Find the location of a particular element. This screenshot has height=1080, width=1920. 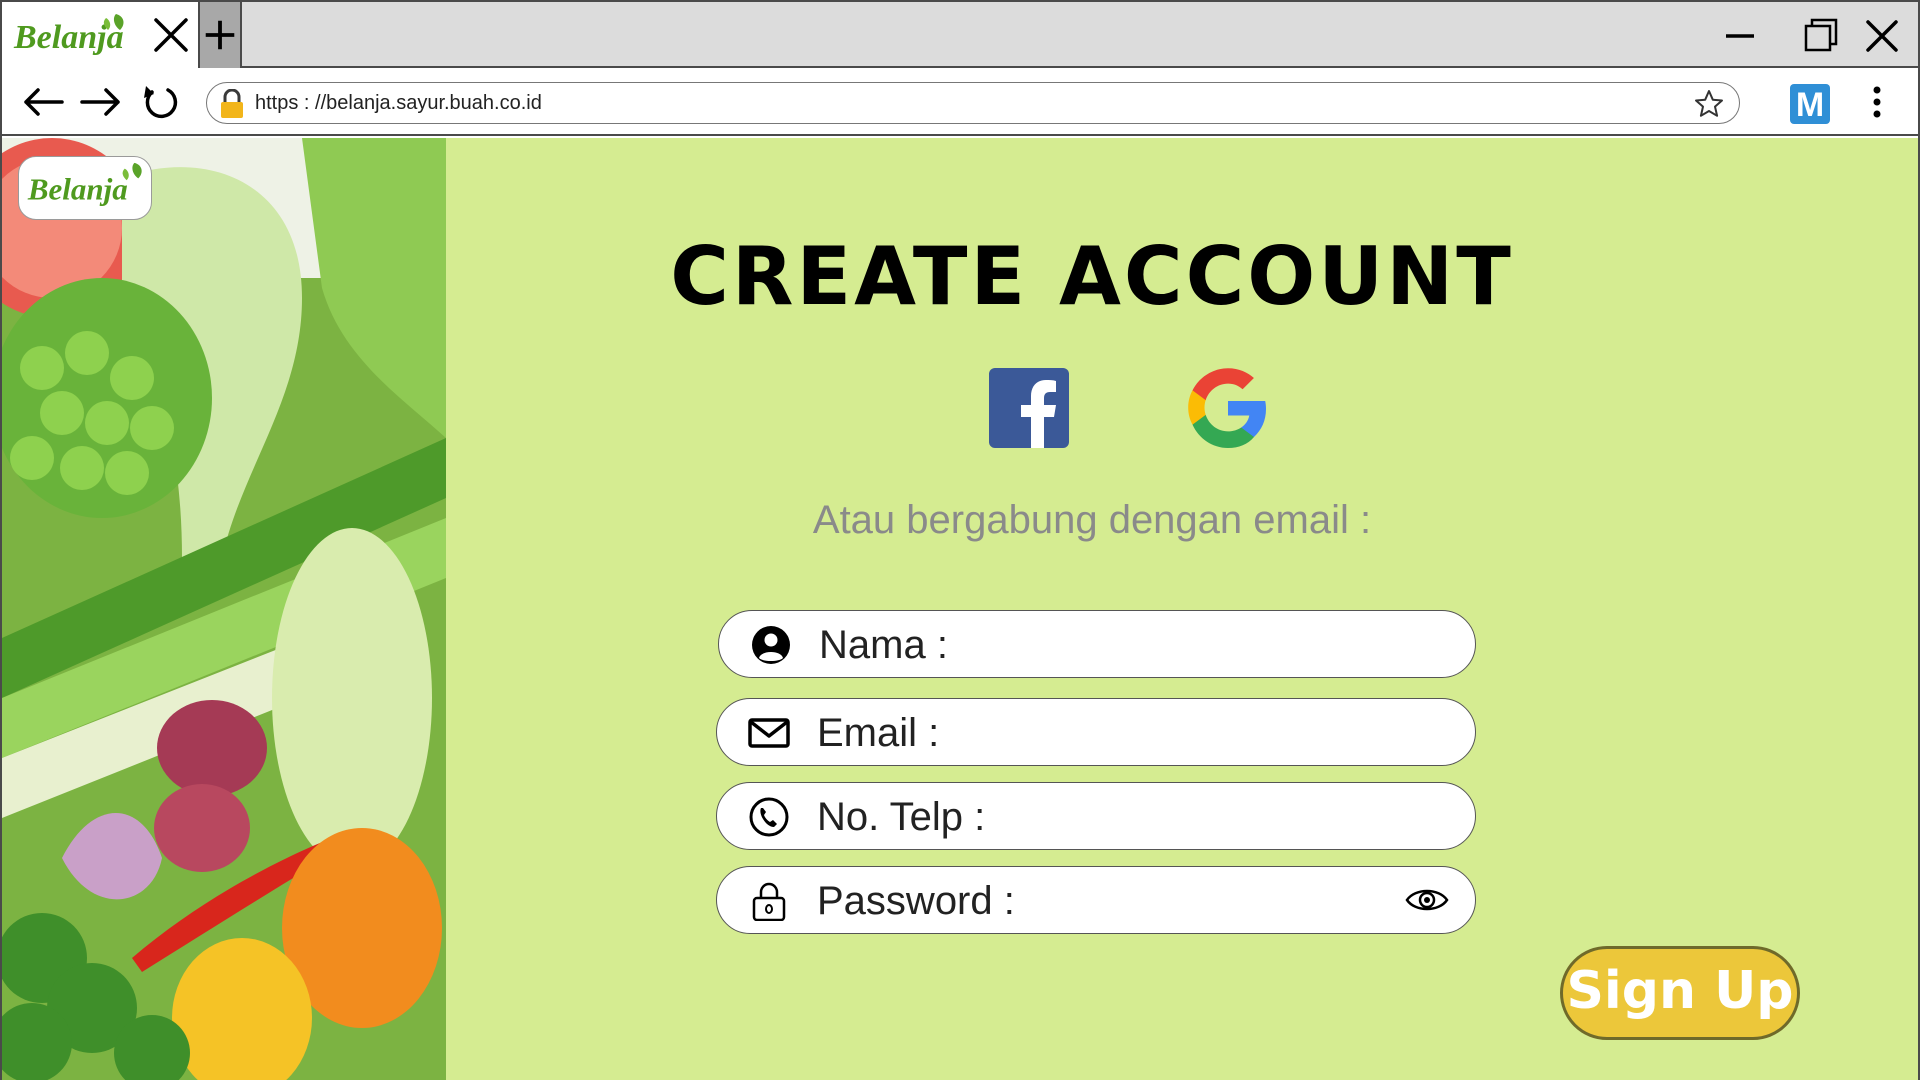

browser-tab: Belanja is located at coordinates (101, 35).